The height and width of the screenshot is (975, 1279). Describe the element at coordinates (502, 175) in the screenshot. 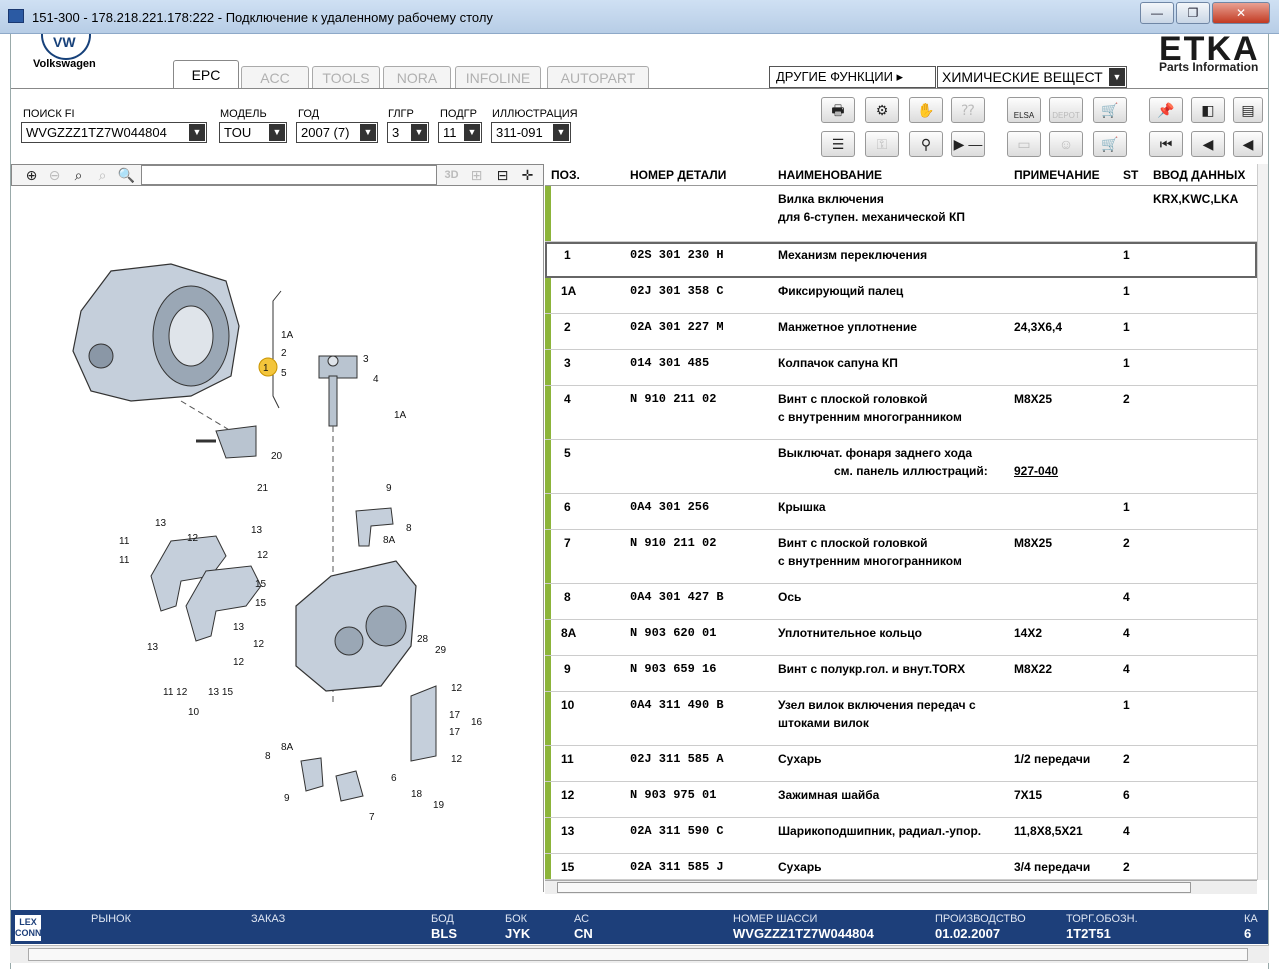

I see `layout-icon: ⊟` at that location.